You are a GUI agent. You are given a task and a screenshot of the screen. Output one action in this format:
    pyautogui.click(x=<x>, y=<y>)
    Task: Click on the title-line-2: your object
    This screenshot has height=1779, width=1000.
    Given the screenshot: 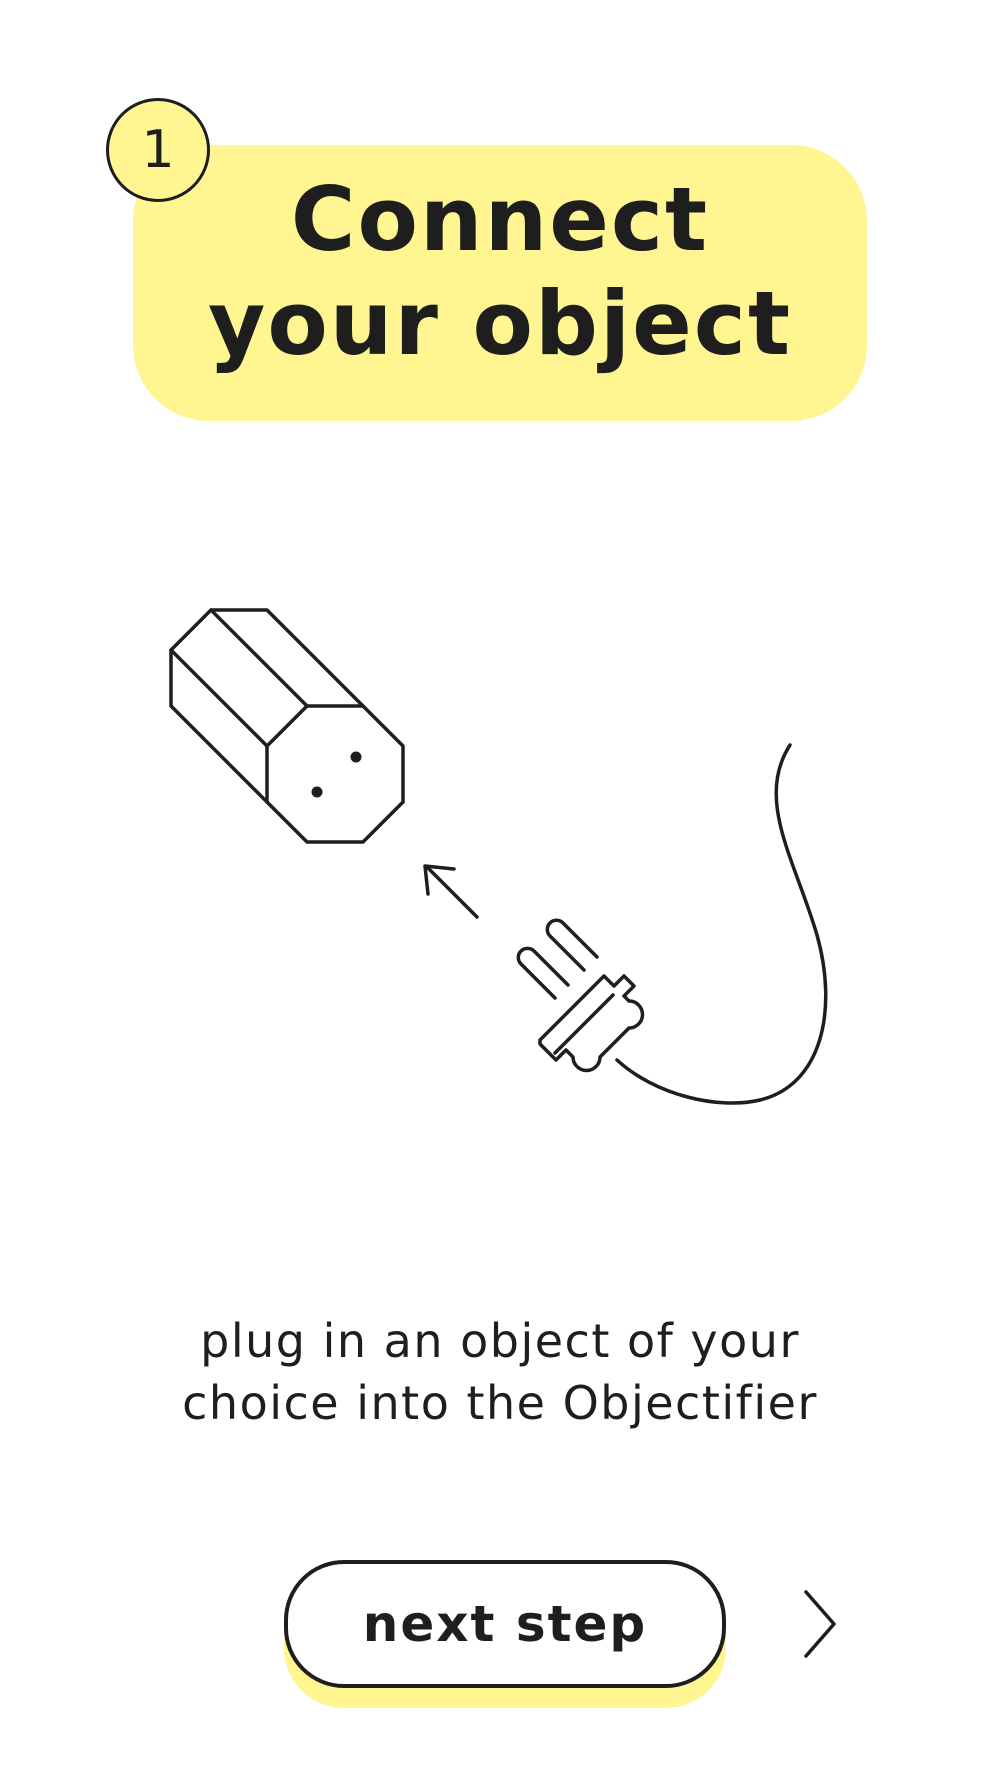 What is the action you would take?
    pyautogui.click(x=500, y=323)
    